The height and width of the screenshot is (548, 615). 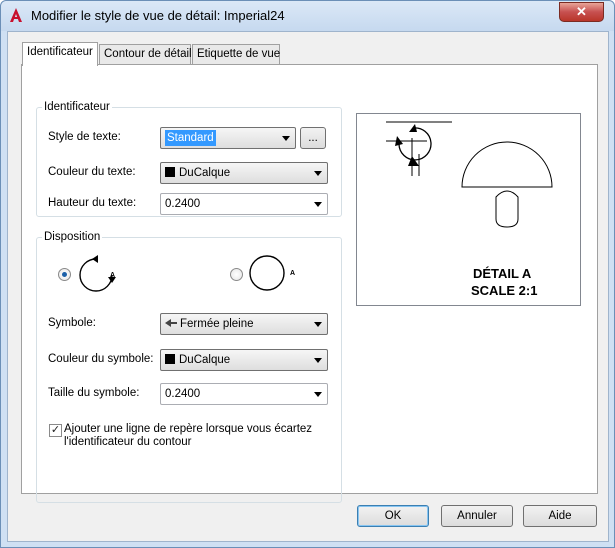 What do you see at coordinates (244, 173) in the screenshot?
I see `text-color-dropdown: DuCalque` at bounding box center [244, 173].